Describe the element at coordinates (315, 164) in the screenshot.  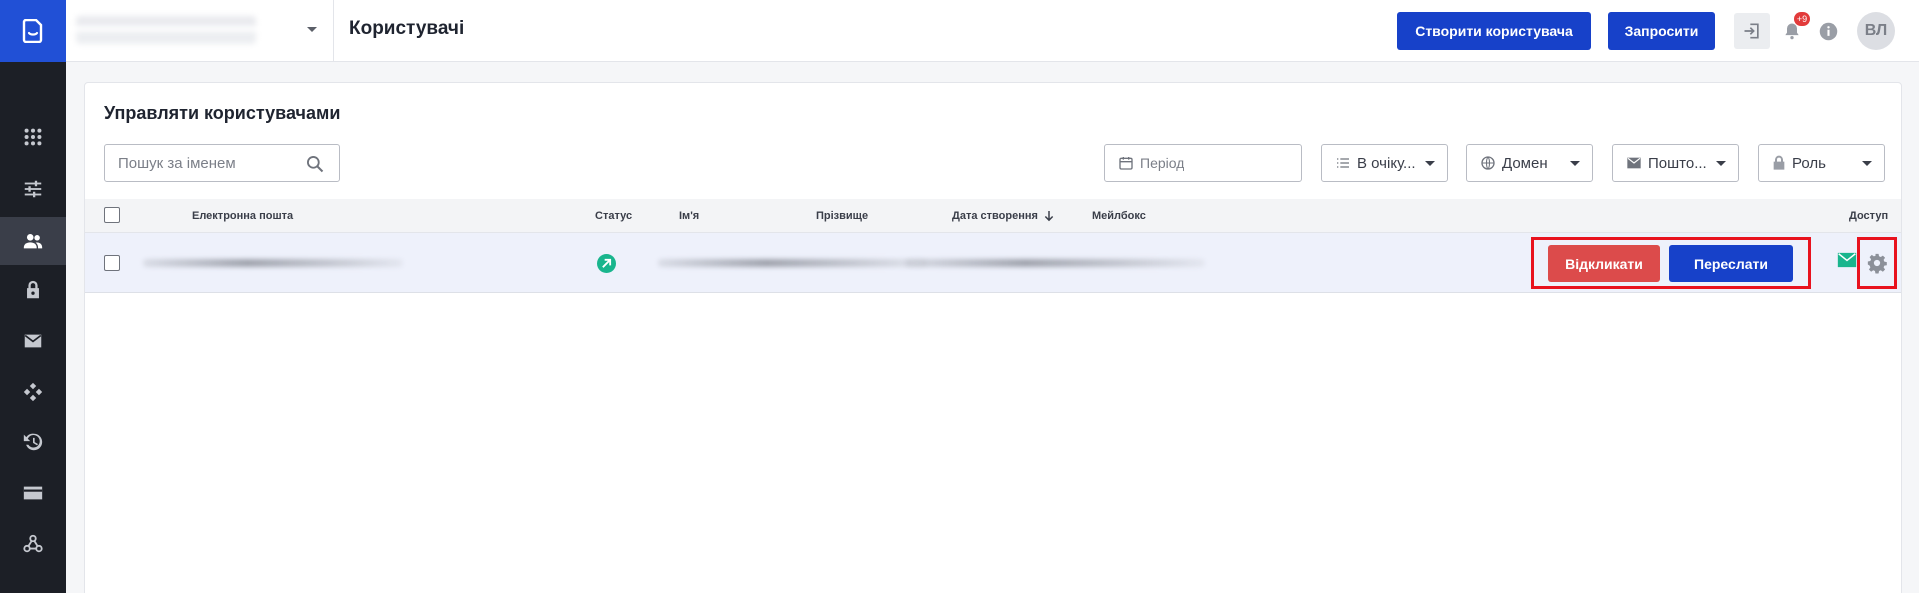
I see `search-icon` at that location.